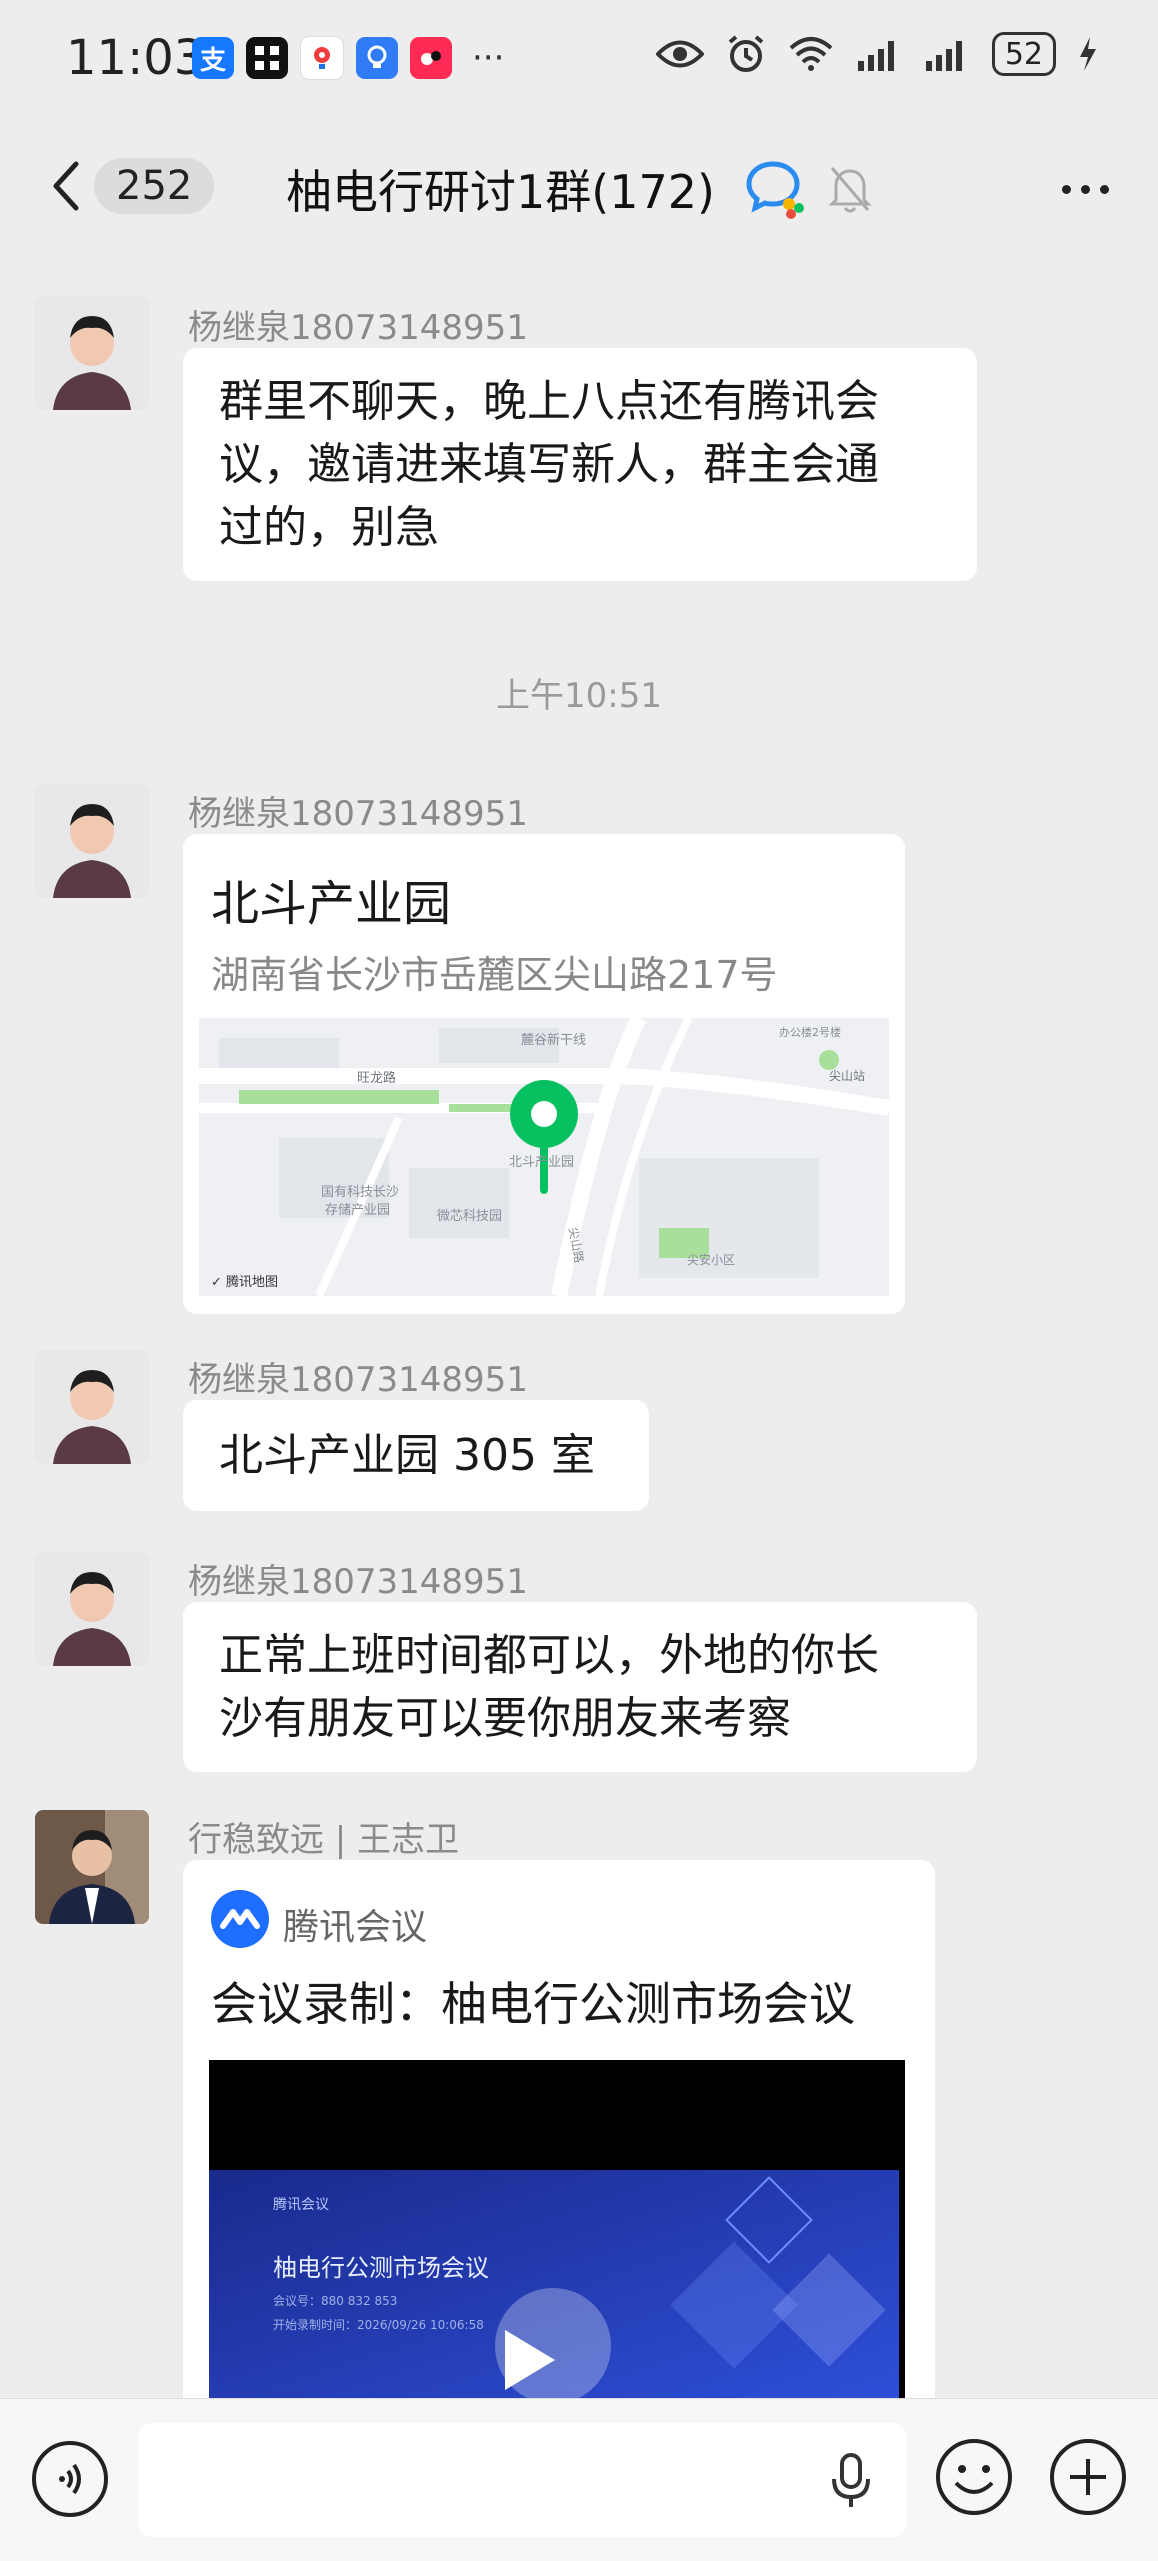  I want to click on voice-icon, so click(70, 2479).